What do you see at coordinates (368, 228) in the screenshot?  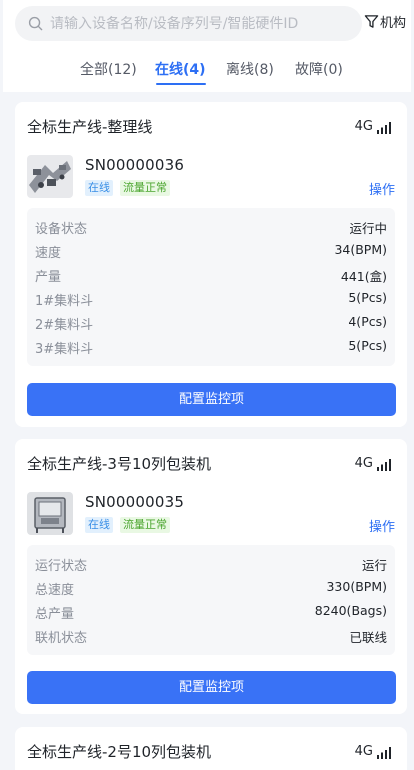 I see `metric-value: 运行中` at bounding box center [368, 228].